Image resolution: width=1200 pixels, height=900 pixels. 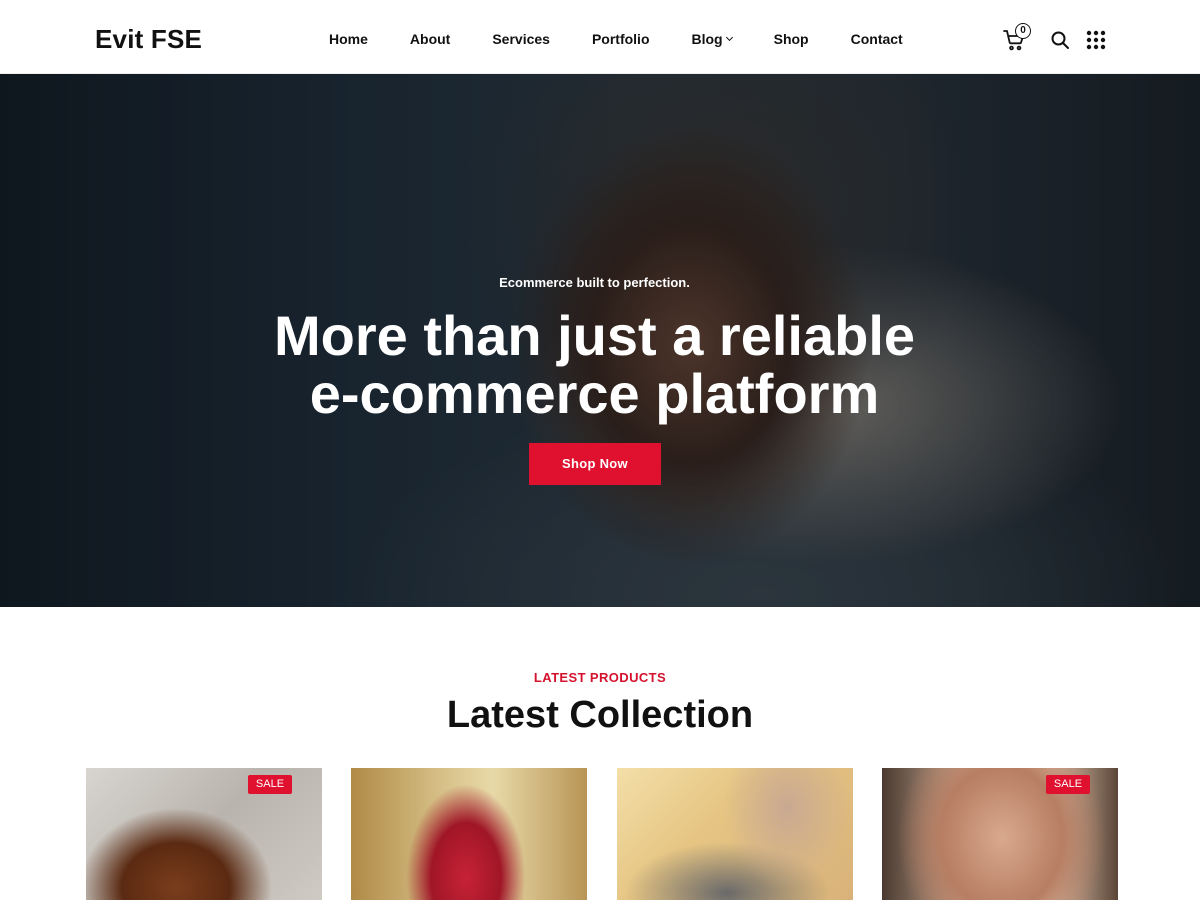 I want to click on shop-now-button: Shop Now, so click(x=595, y=464).